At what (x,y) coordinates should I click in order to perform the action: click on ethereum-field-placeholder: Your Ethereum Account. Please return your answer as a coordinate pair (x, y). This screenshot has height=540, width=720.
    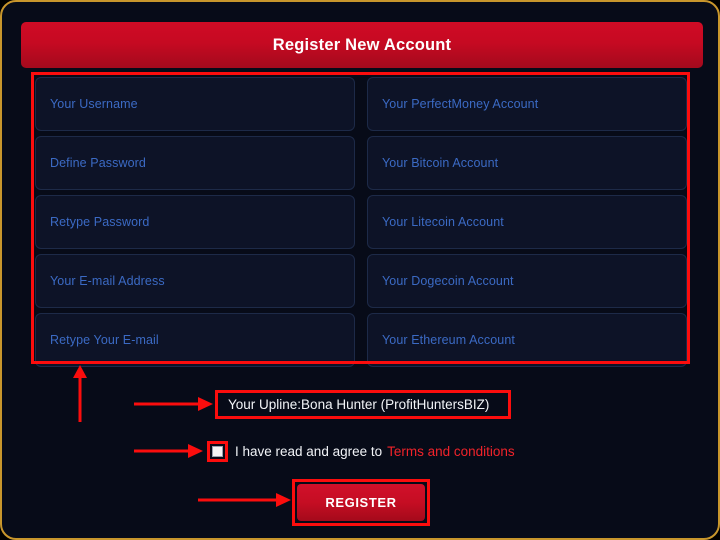
    Looking at the image, I should click on (448, 340).